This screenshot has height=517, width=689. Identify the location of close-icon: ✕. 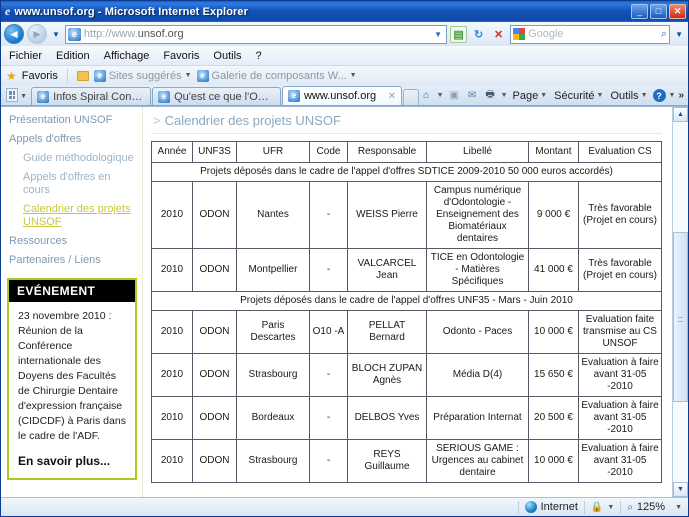
(392, 96).